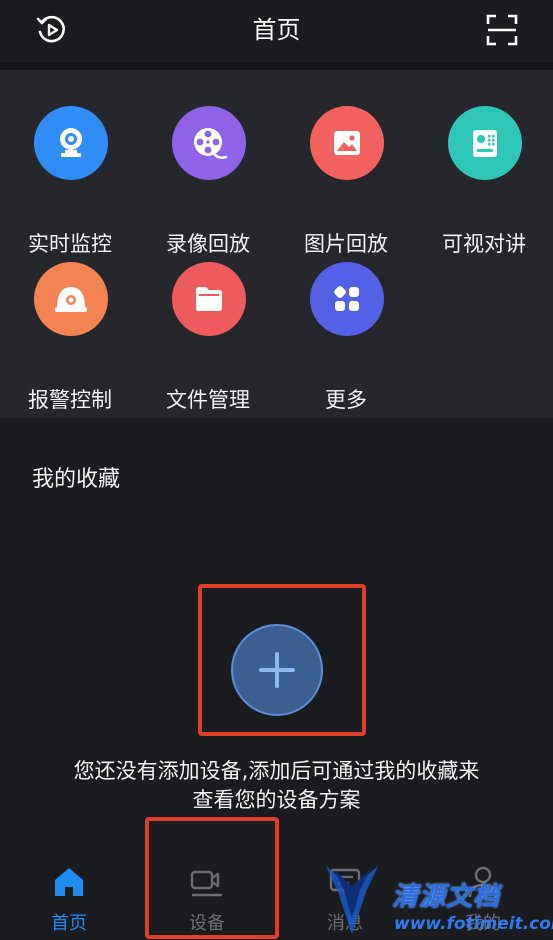  Describe the element at coordinates (484, 244) in the screenshot. I see `grid-item-label: 可视对讲` at that location.